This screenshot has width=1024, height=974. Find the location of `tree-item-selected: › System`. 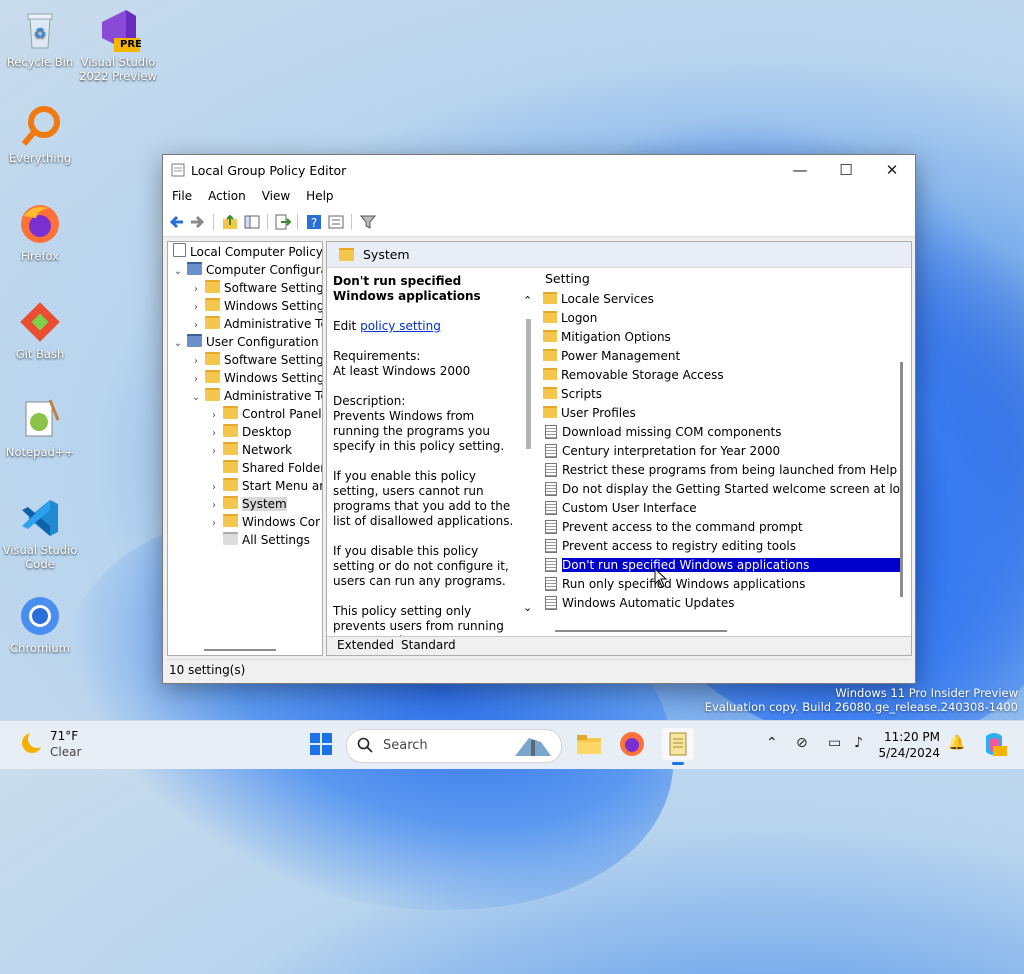

tree-item-selected: › System is located at coordinates (247, 504).